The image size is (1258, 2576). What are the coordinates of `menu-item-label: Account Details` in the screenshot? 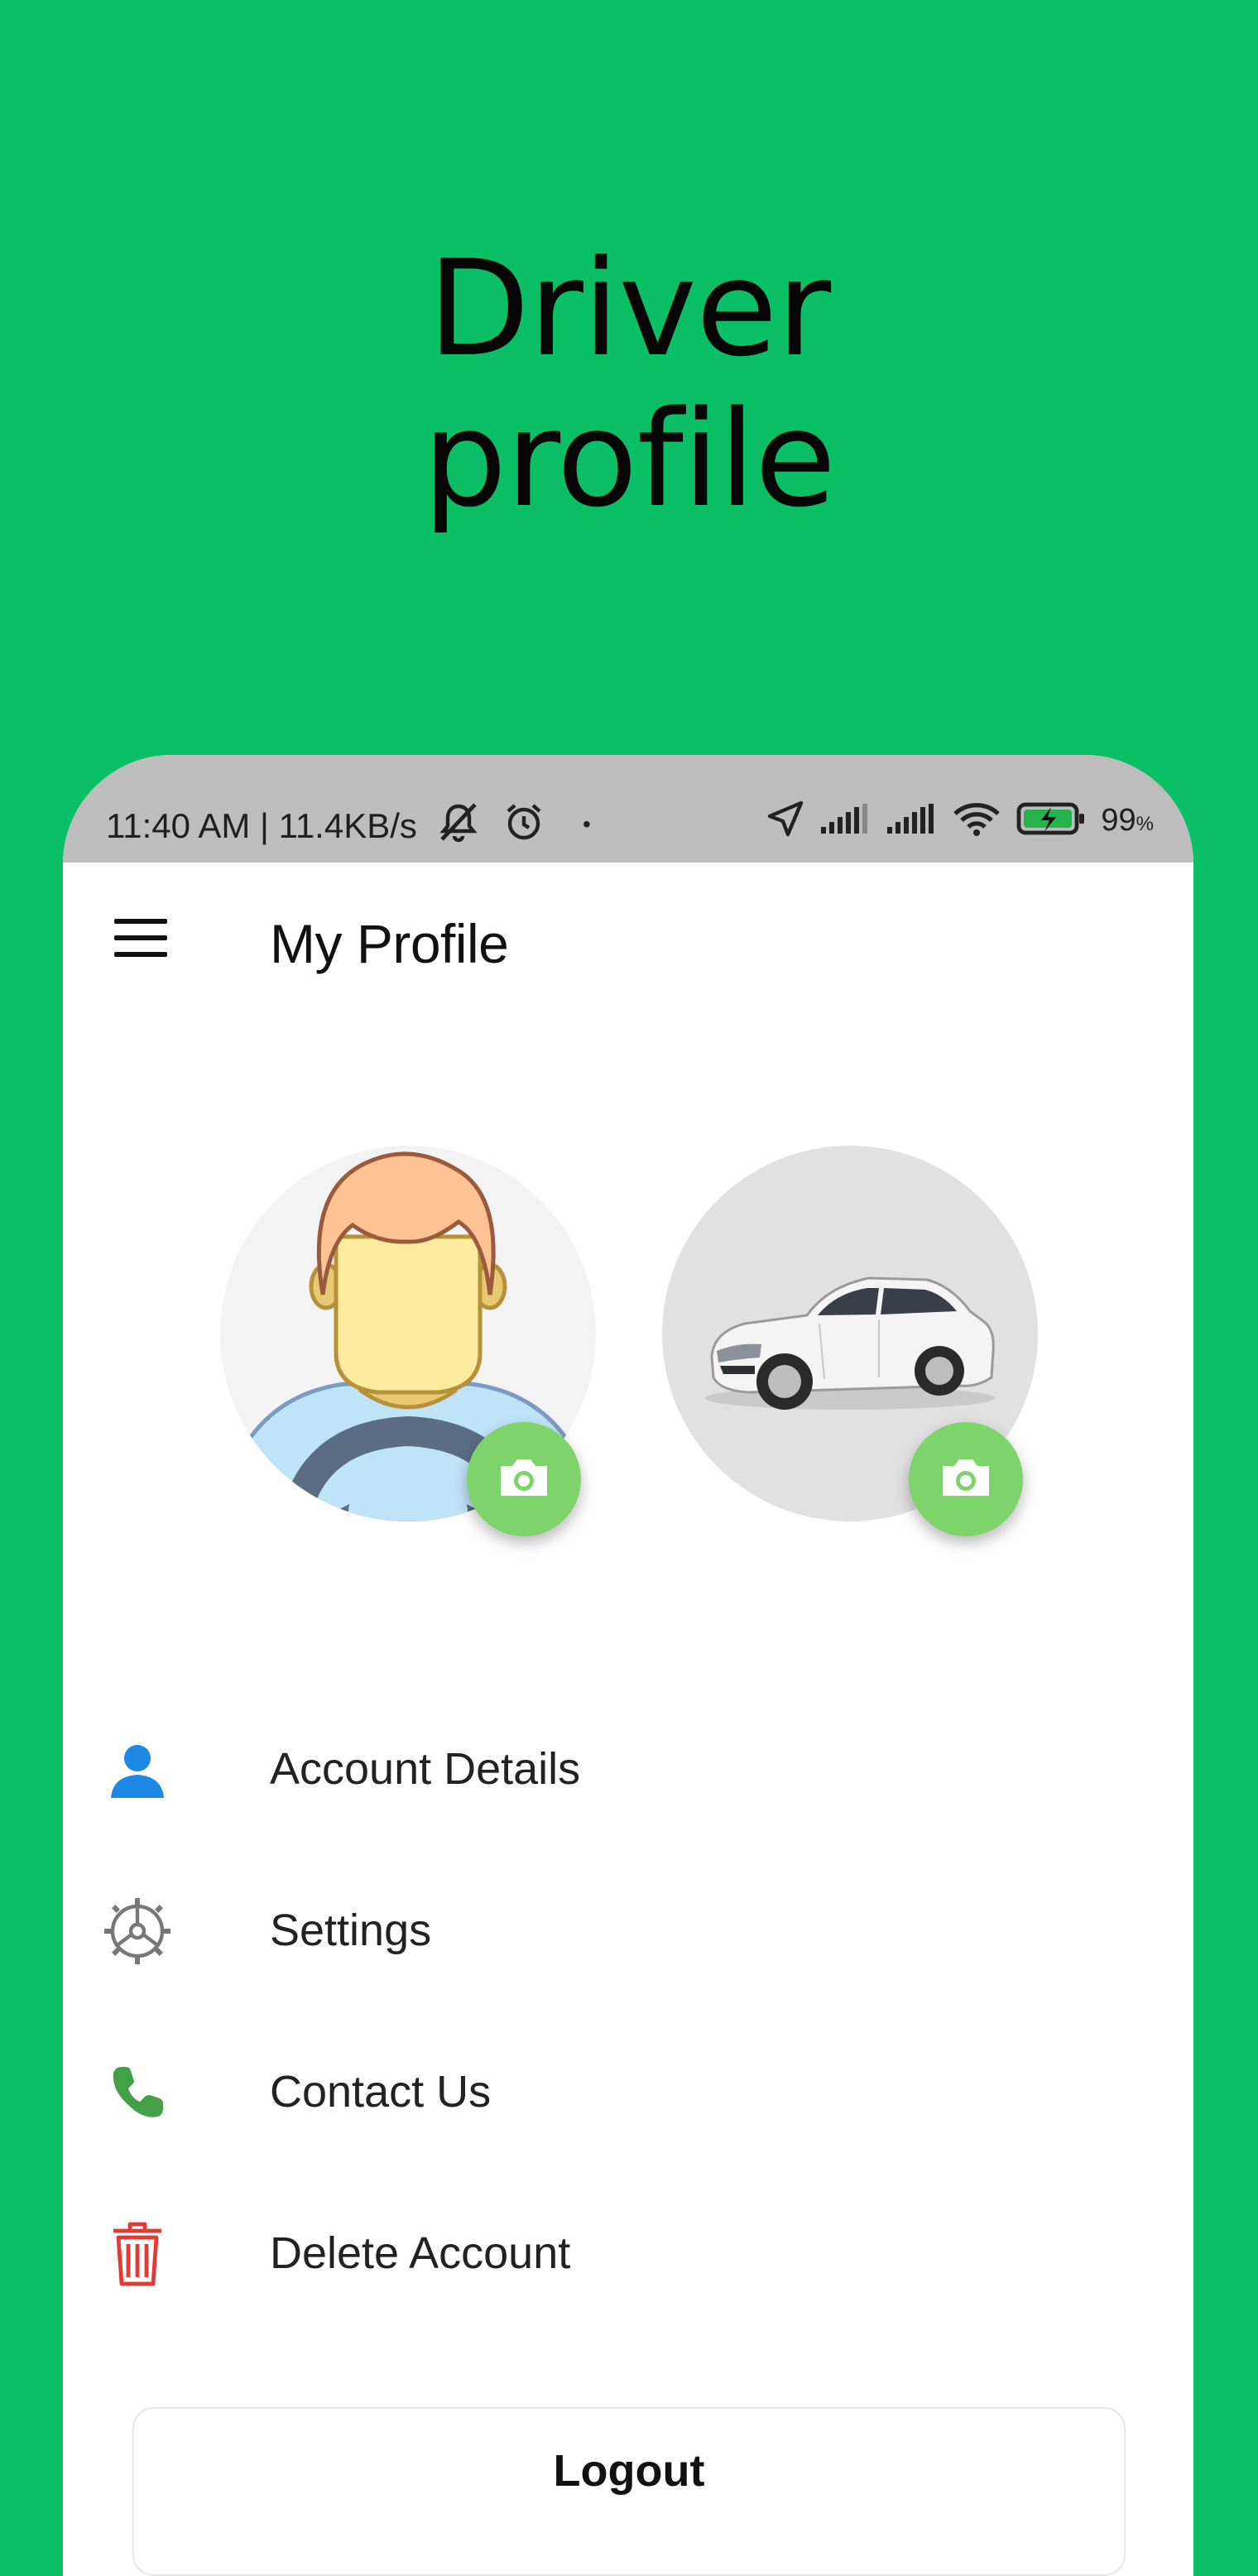 It's located at (425, 1769).